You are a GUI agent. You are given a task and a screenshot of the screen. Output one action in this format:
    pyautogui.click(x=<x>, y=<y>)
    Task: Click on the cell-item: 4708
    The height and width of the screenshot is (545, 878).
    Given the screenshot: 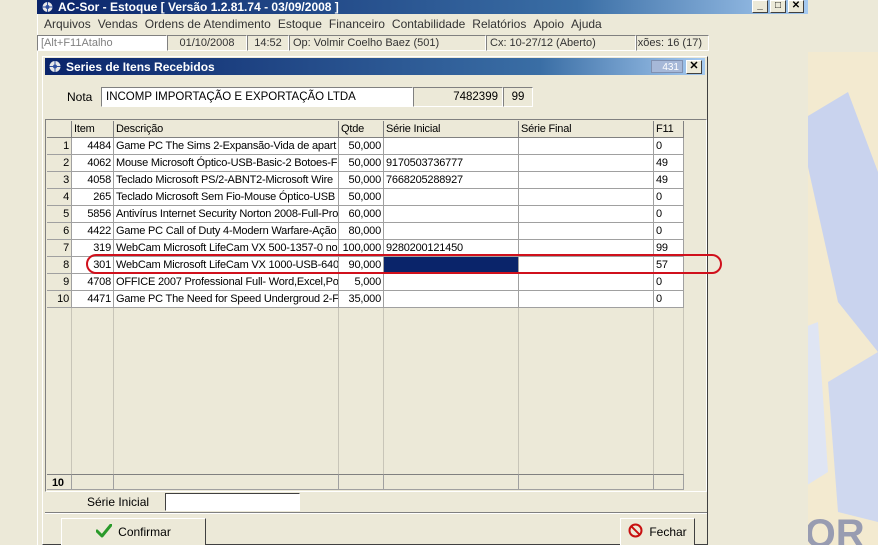 What is the action you would take?
    pyautogui.click(x=93, y=282)
    